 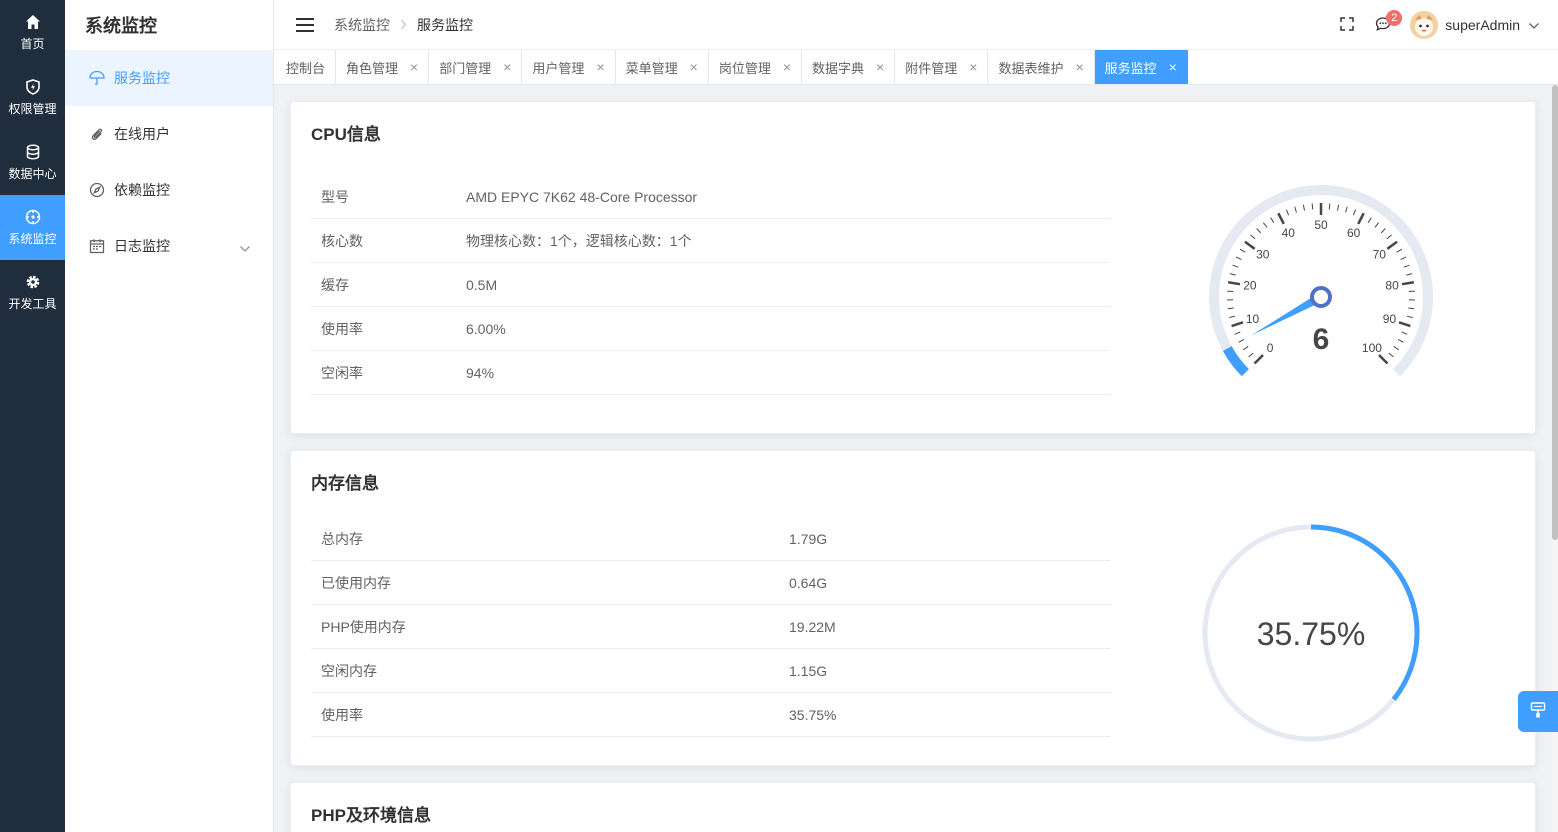 I want to click on row-key: 使用率, so click(x=342, y=714).